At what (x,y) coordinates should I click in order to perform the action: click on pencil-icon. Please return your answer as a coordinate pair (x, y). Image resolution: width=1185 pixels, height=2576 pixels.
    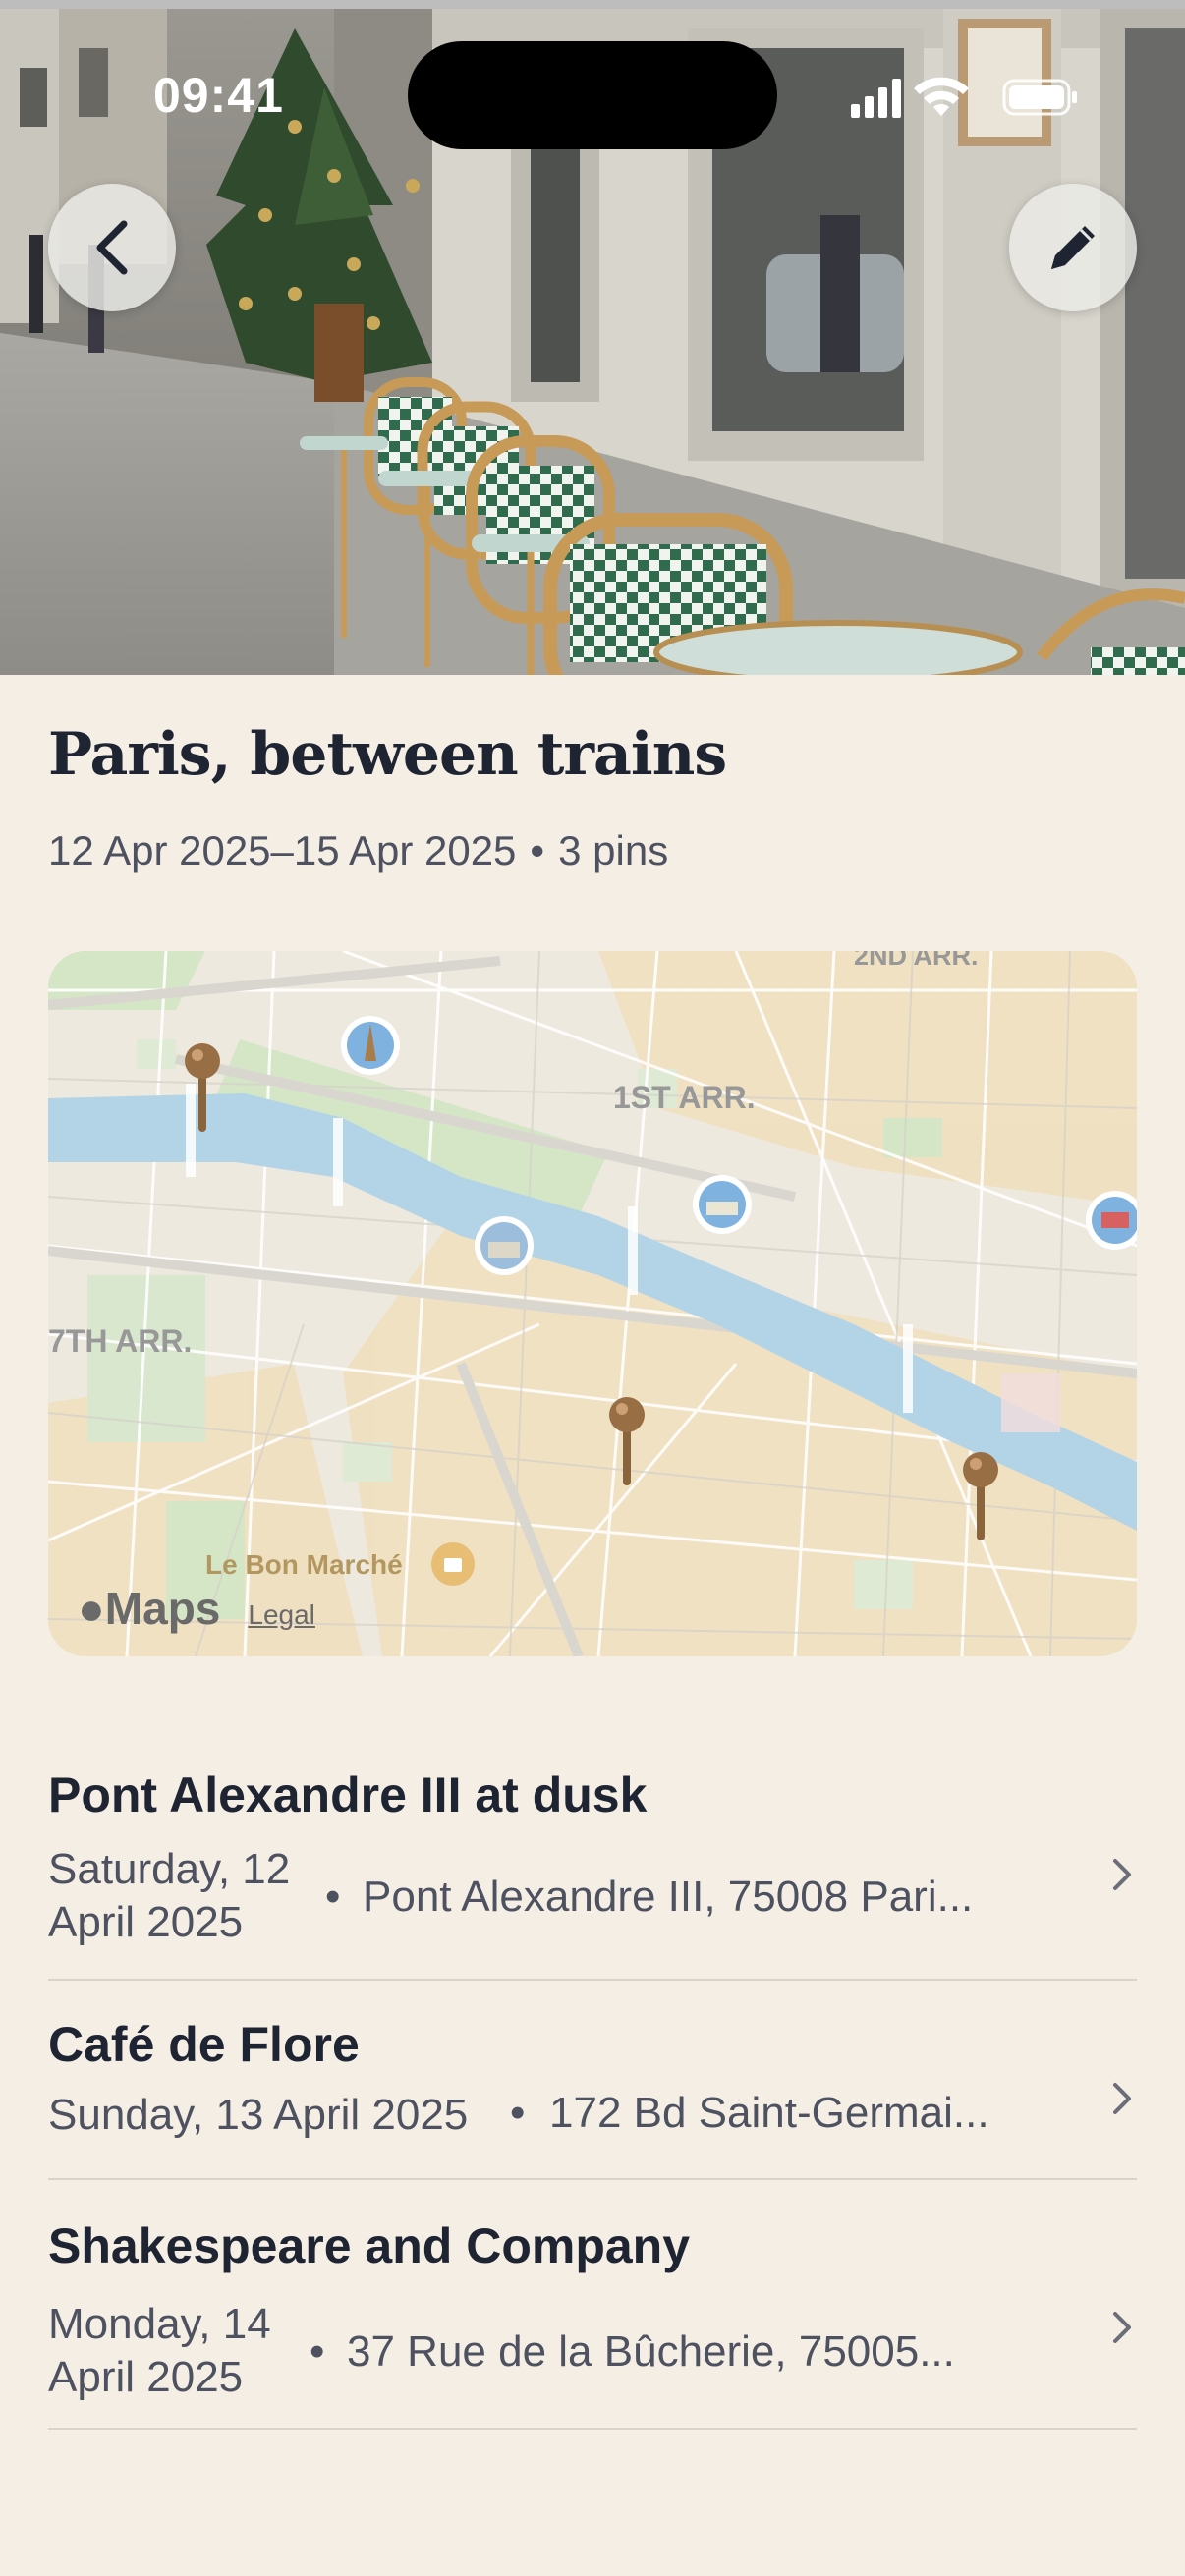
    Looking at the image, I should click on (1073, 247).